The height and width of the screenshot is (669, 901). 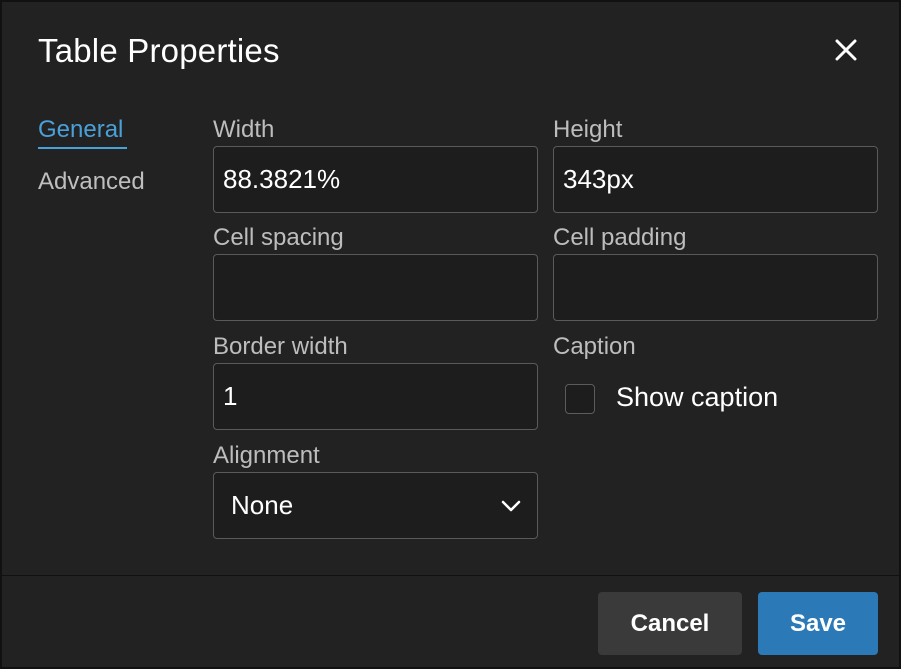 I want to click on border-width-value: 1, so click(x=230, y=396).